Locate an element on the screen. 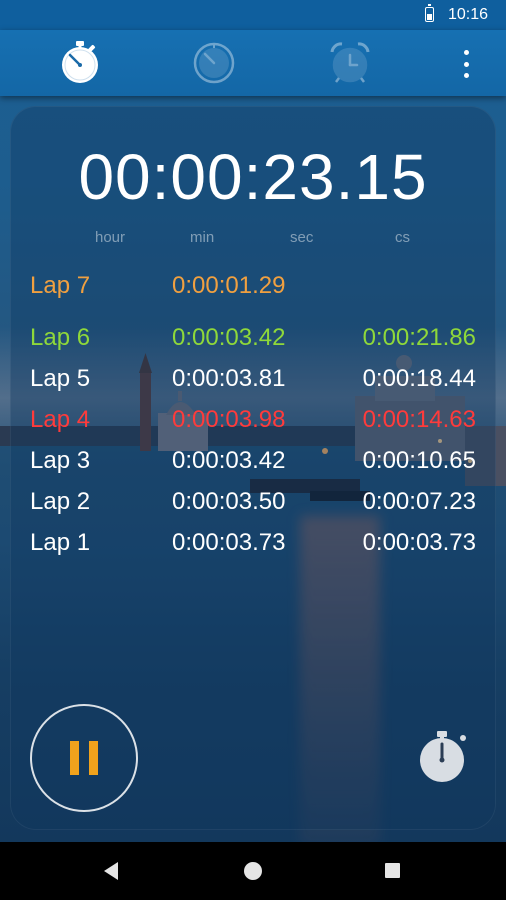 The width and height of the screenshot is (506, 900). lap-label: Lap 1 is located at coordinates (60, 542).